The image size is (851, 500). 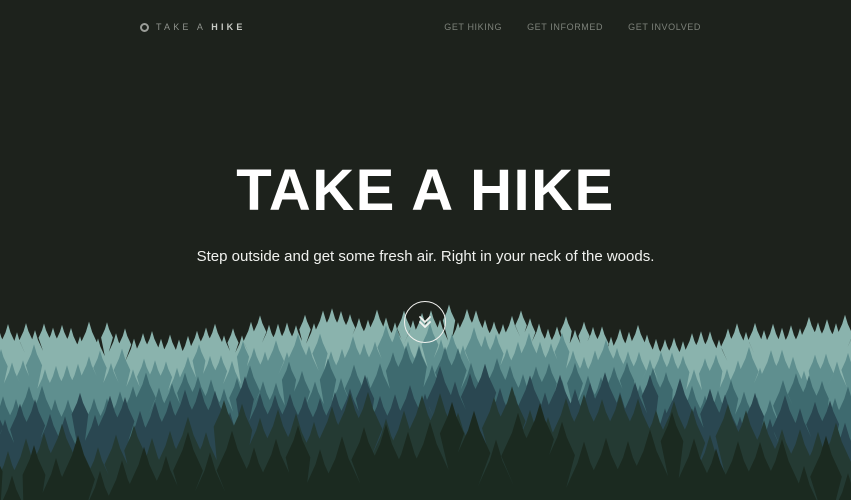 What do you see at coordinates (228, 27) in the screenshot?
I see `logo-bold: HIKE` at bounding box center [228, 27].